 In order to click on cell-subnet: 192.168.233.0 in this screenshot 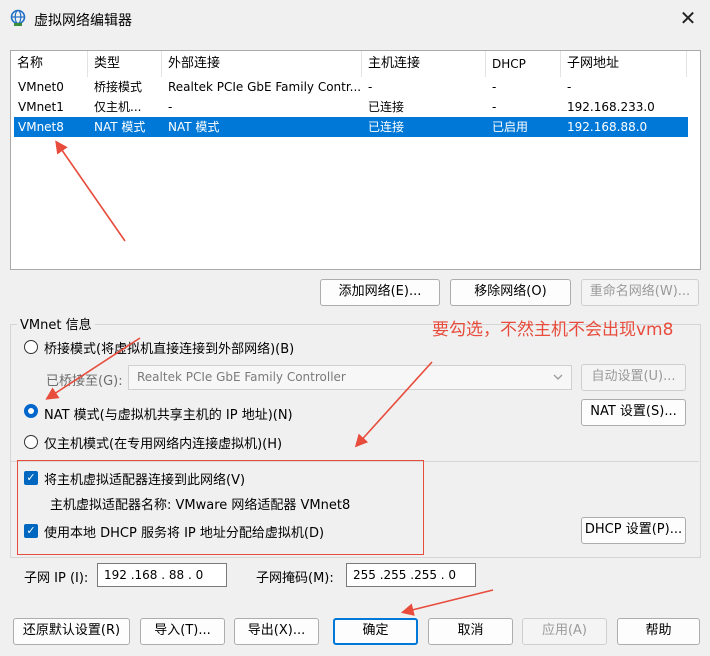, I will do `click(611, 107)`.